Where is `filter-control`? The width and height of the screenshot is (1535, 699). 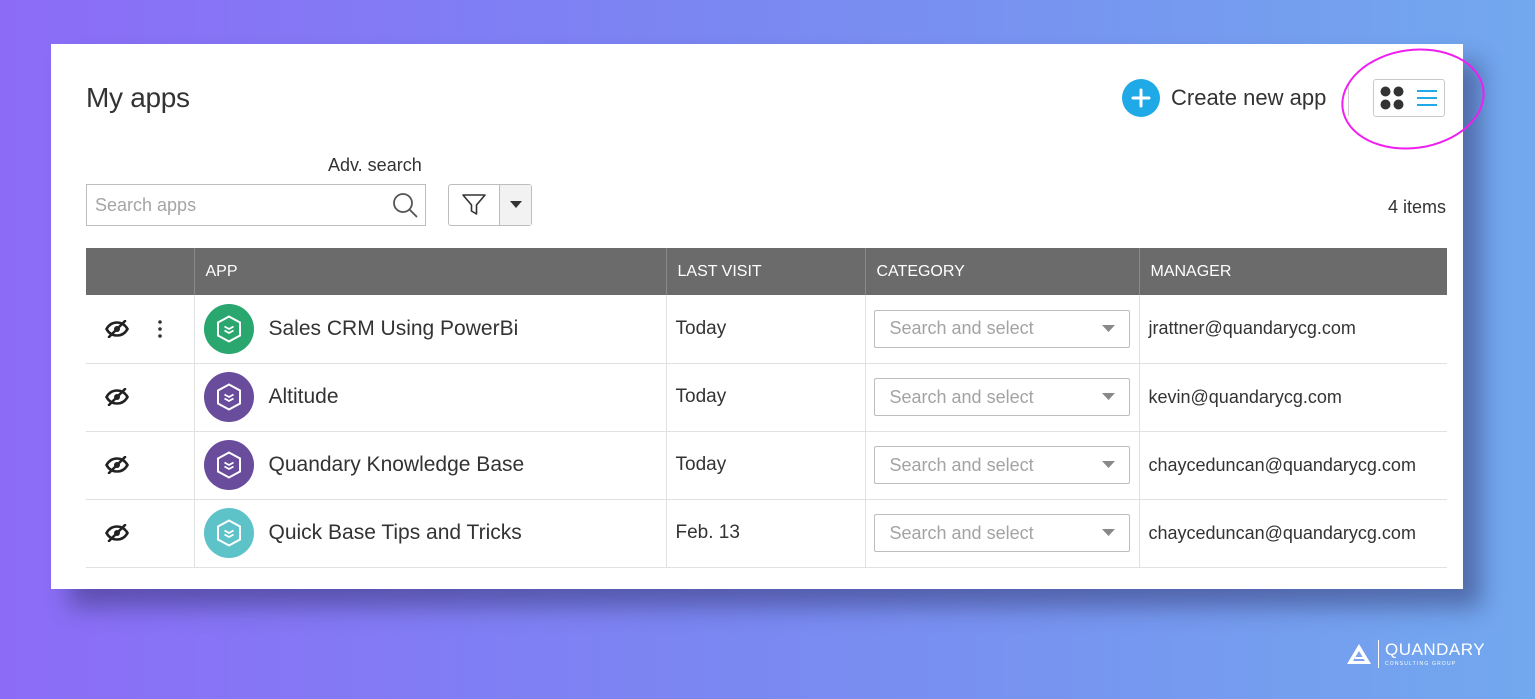
filter-control is located at coordinates (490, 205).